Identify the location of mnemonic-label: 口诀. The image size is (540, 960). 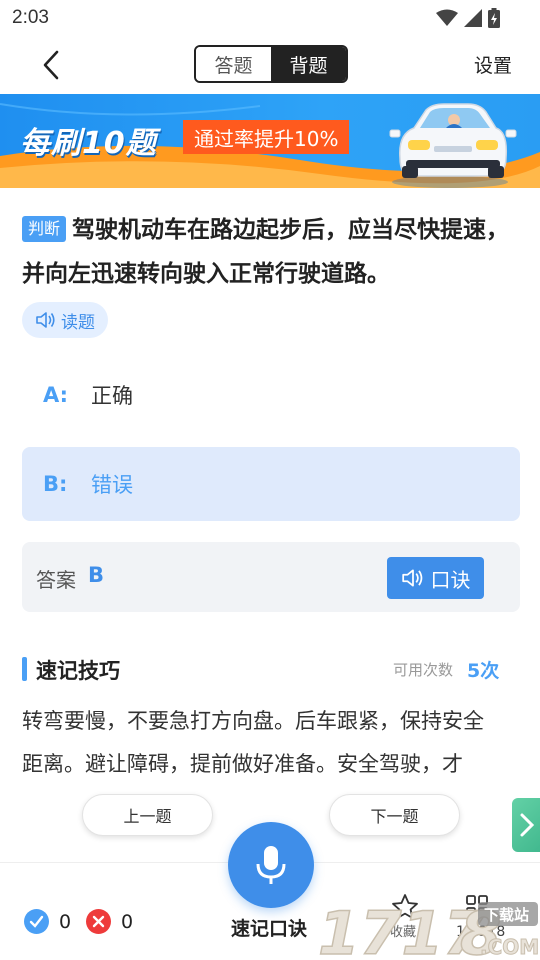
(450, 579).